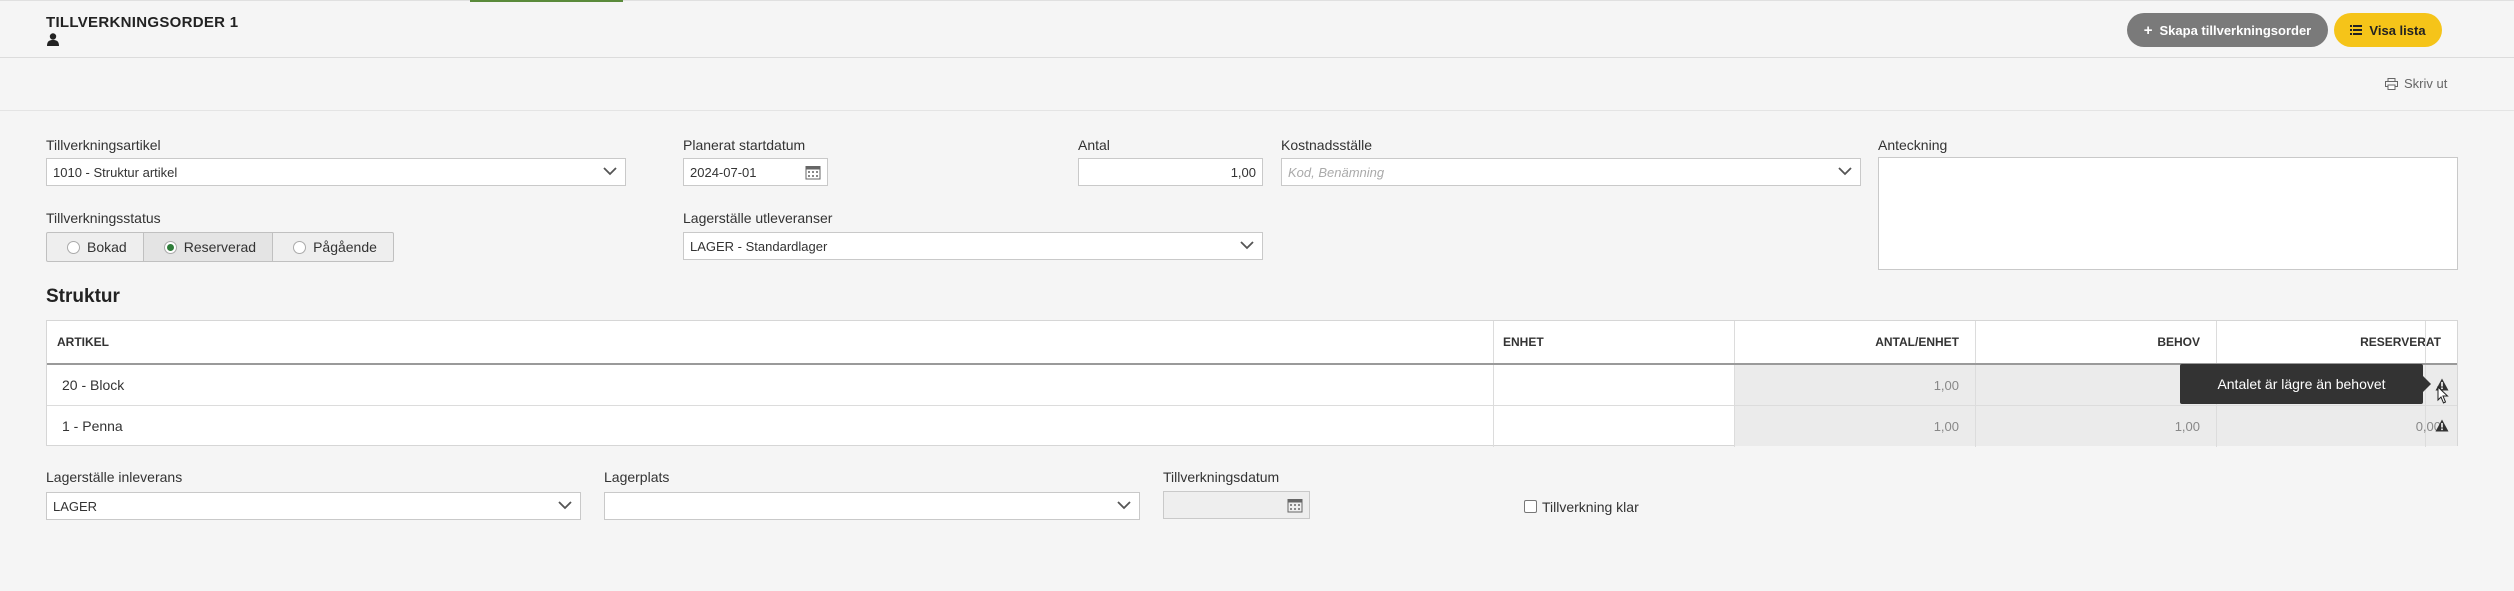 This screenshot has width=2514, height=591. I want to click on status-option-label: Reserverad, so click(220, 247).